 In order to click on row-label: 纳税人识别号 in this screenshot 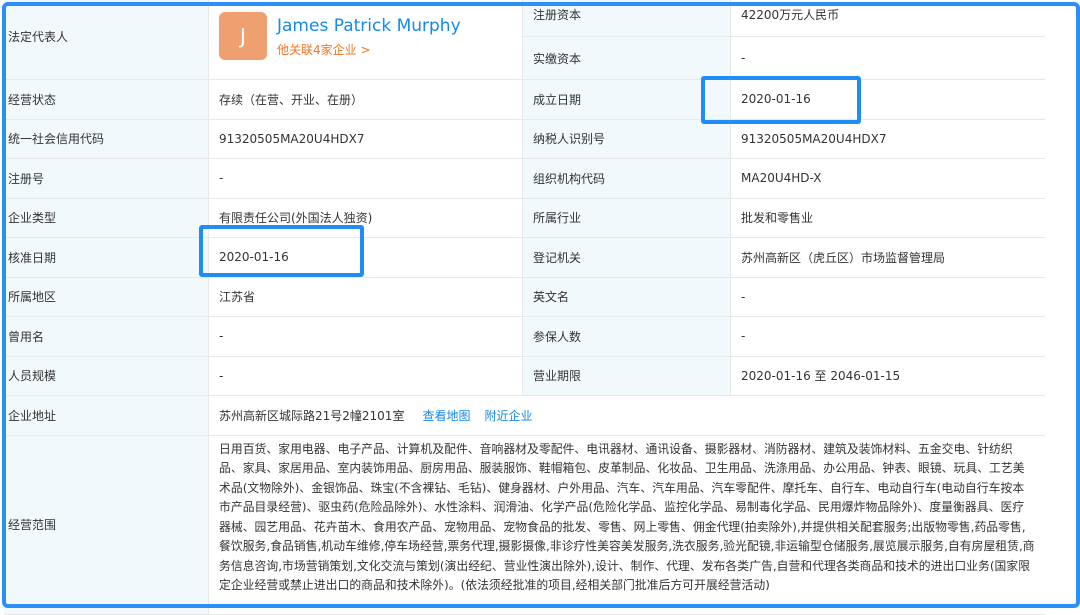, I will do `click(627, 138)`.